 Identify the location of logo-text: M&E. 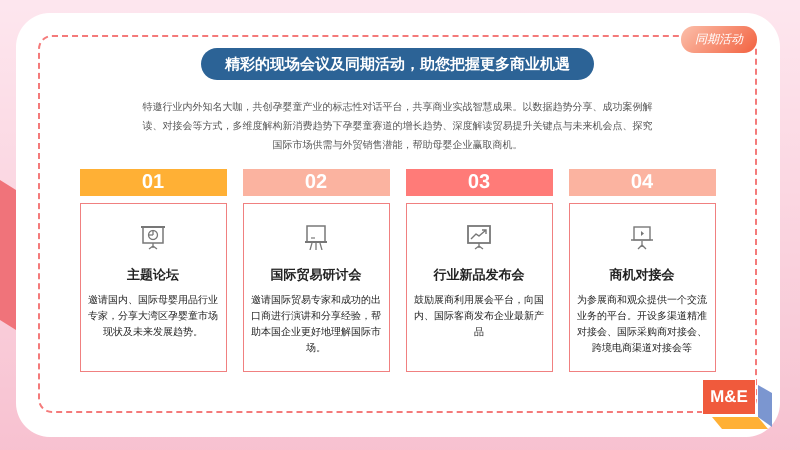
(729, 397).